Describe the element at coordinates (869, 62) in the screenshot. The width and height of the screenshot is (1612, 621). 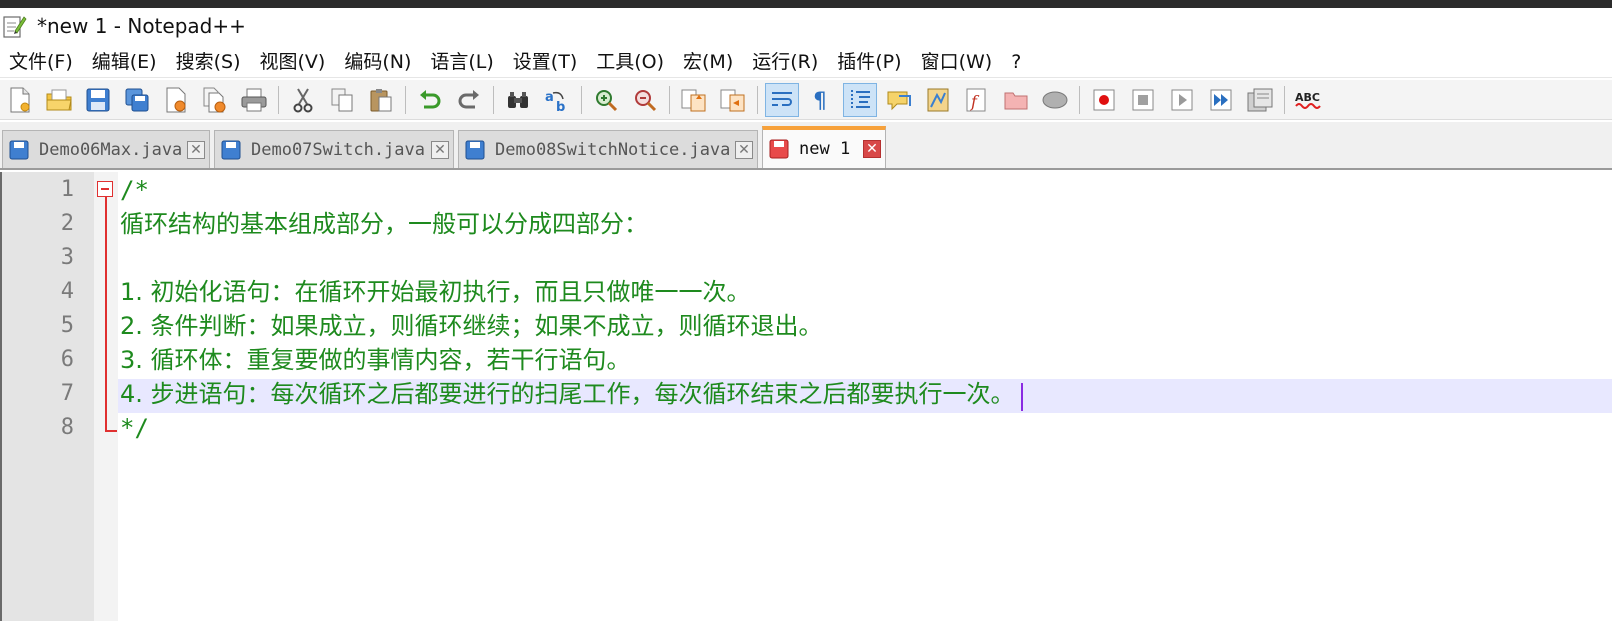
I see `menu-plugins: 插件(P)` at that location.